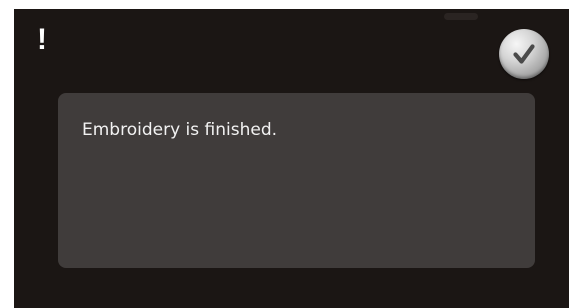 This screenshot has height=308, width=582. I want to click on top-bezel-indicator, so click(461, 16).